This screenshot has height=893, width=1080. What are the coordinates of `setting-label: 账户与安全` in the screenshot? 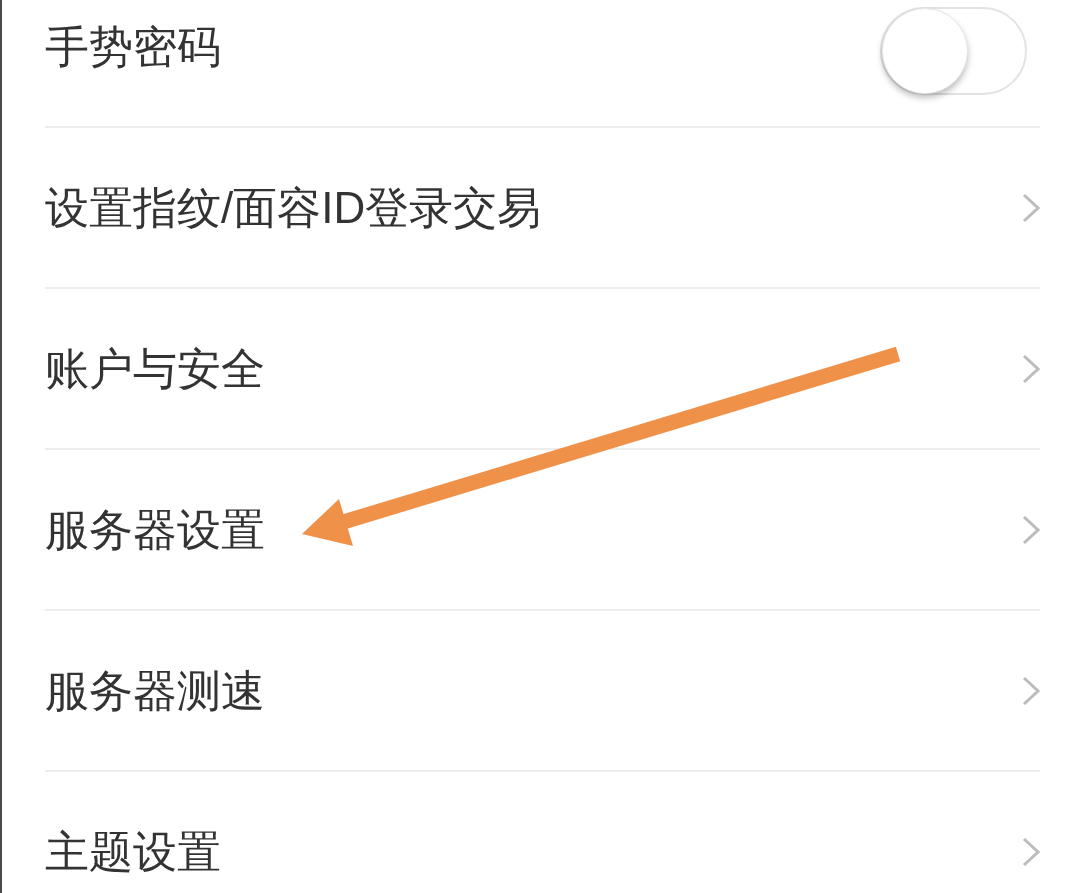 It's located at (155, 368).